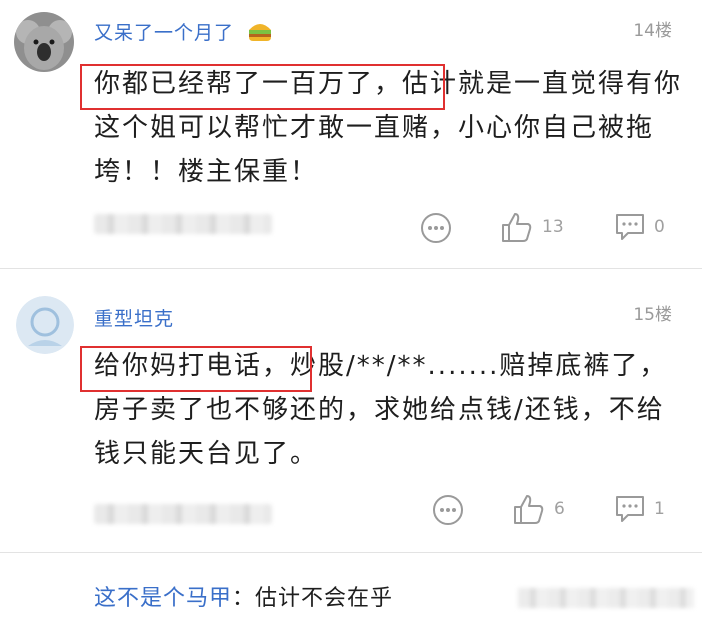  What do you see at coordinates (659, 509) in the screenshot?
I see `comment-count: 1` at bounding box center [659, 509].